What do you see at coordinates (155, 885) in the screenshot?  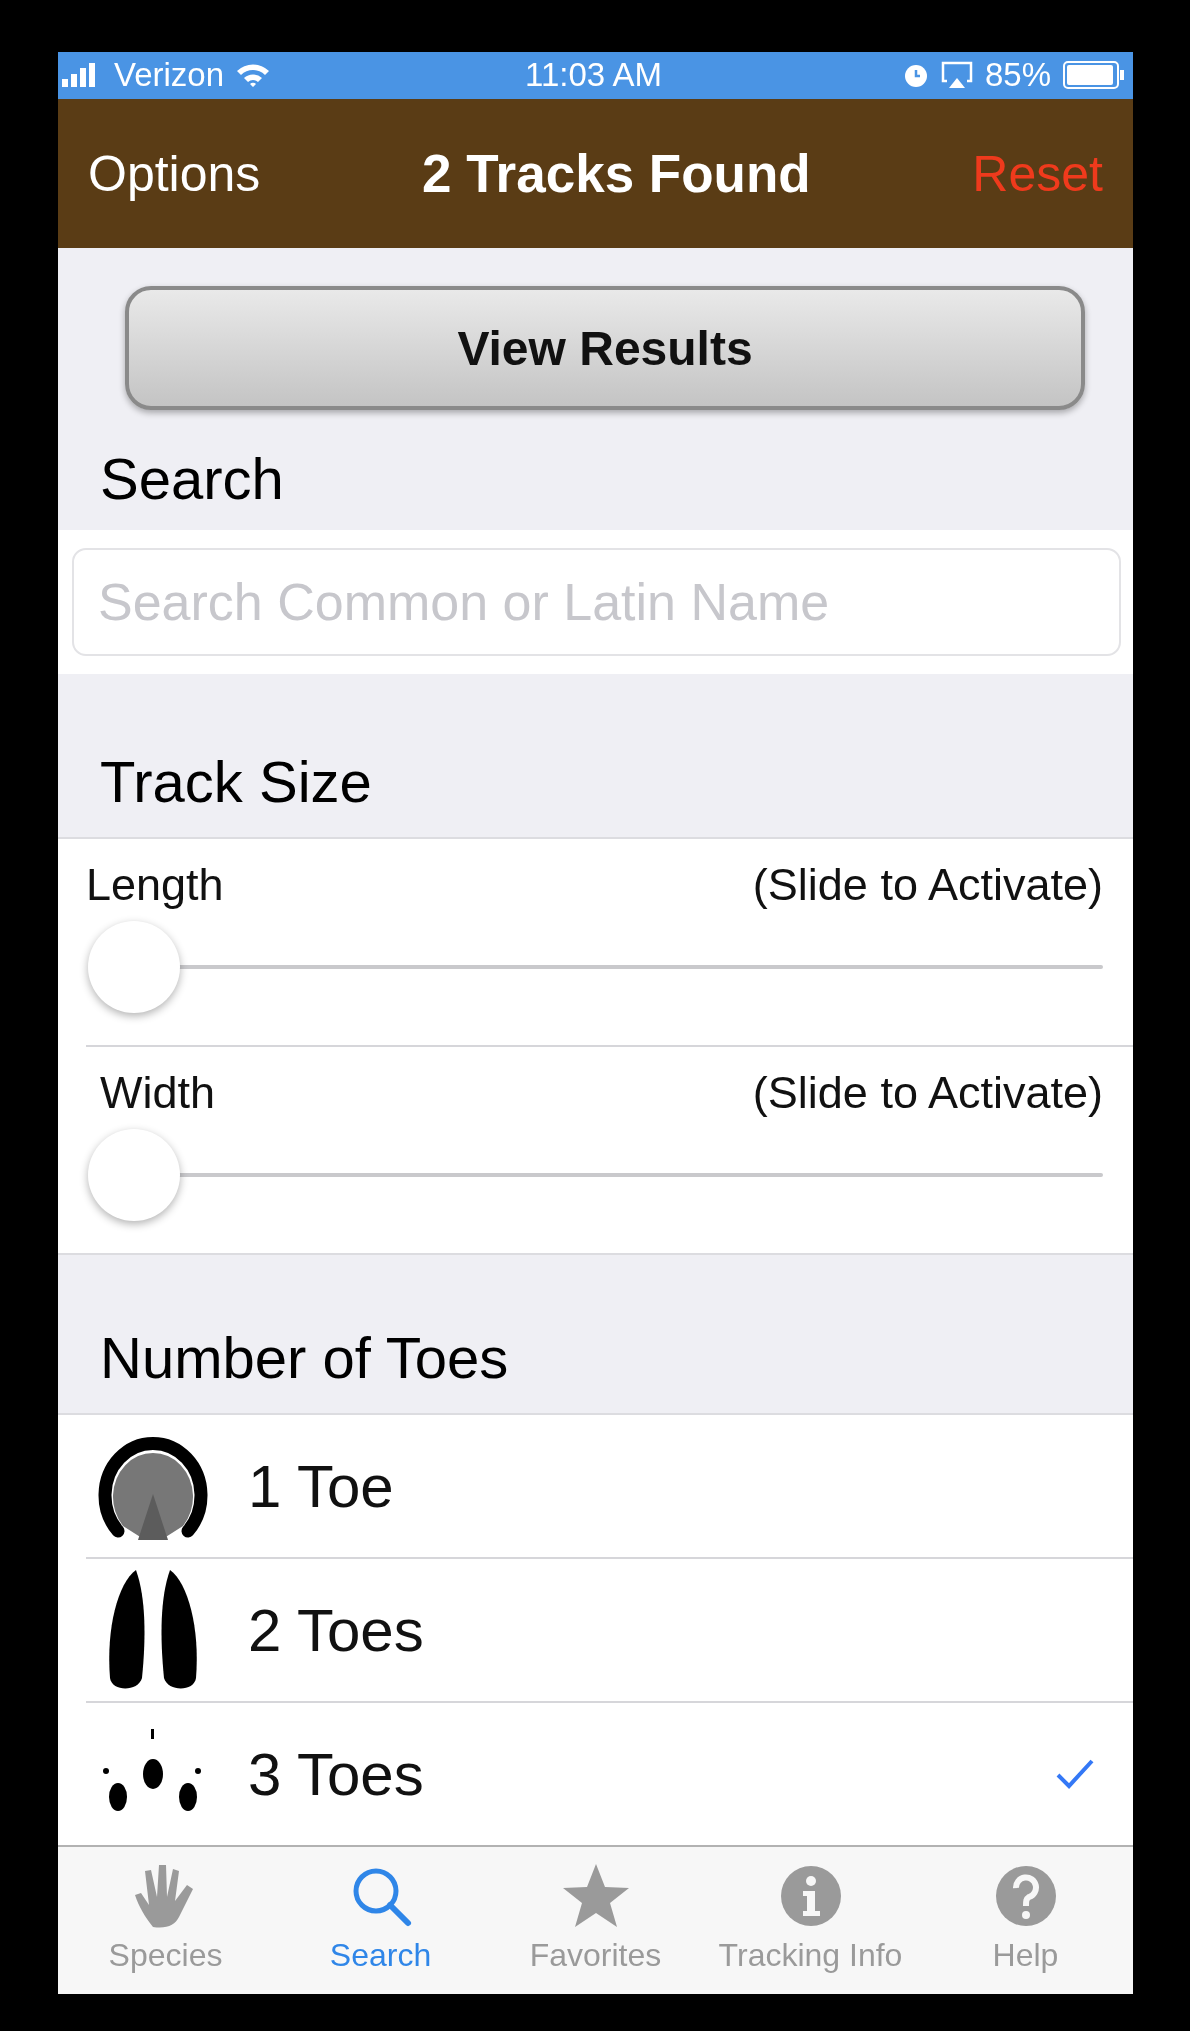 I see `slider-label: Length` at bounding box center [155, 885].